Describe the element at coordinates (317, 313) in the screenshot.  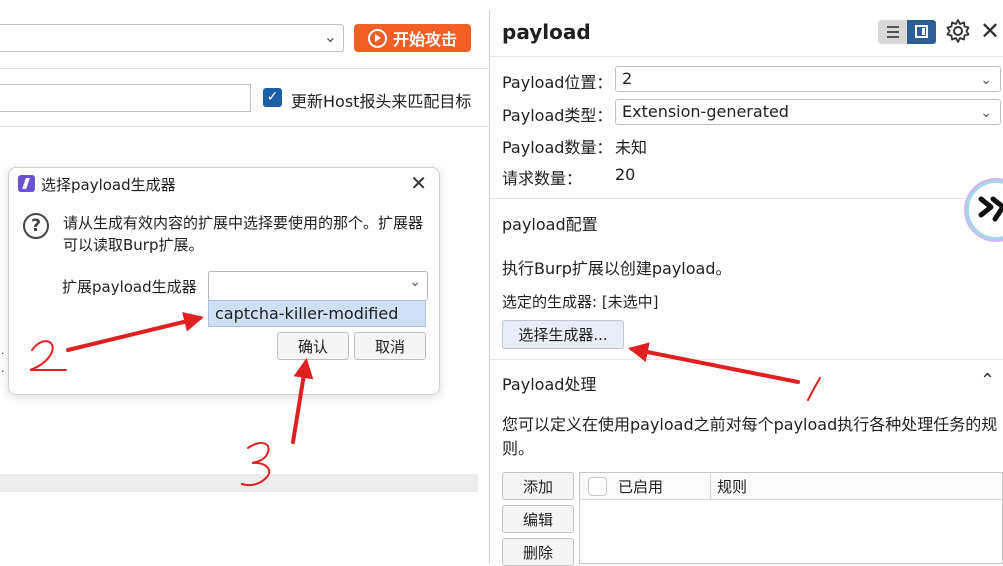
I see `generator-option: captcha-killer-modified` at that location.